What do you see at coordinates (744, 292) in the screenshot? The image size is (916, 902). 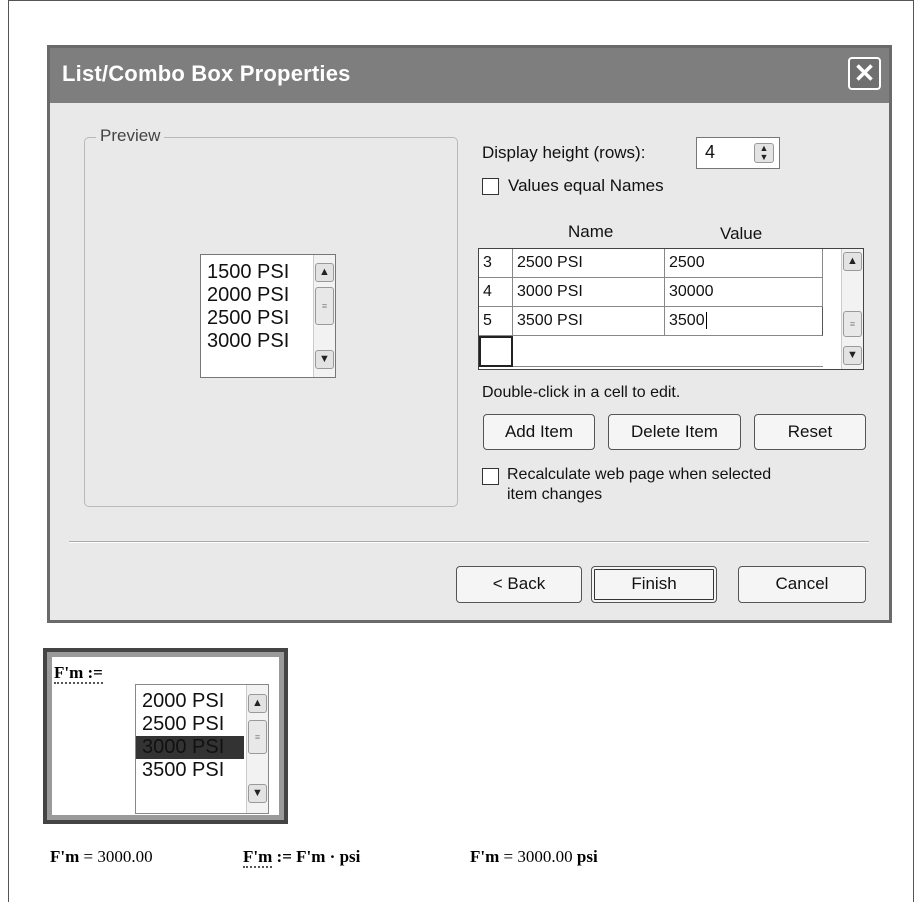 I see `table-cell-value: 30000` at bounding box center [744, 292].